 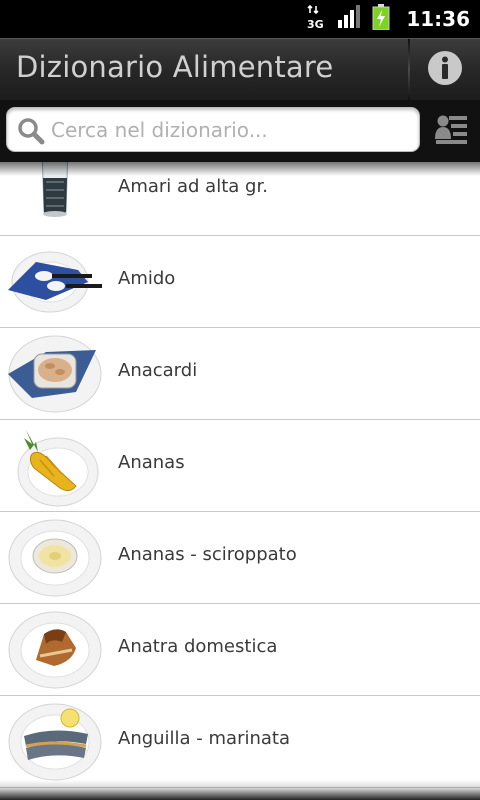 What do you see at coordinates (438, 19) in the screenshot?
I see `status-clock: 11:36` at bounding box center [438, 19].